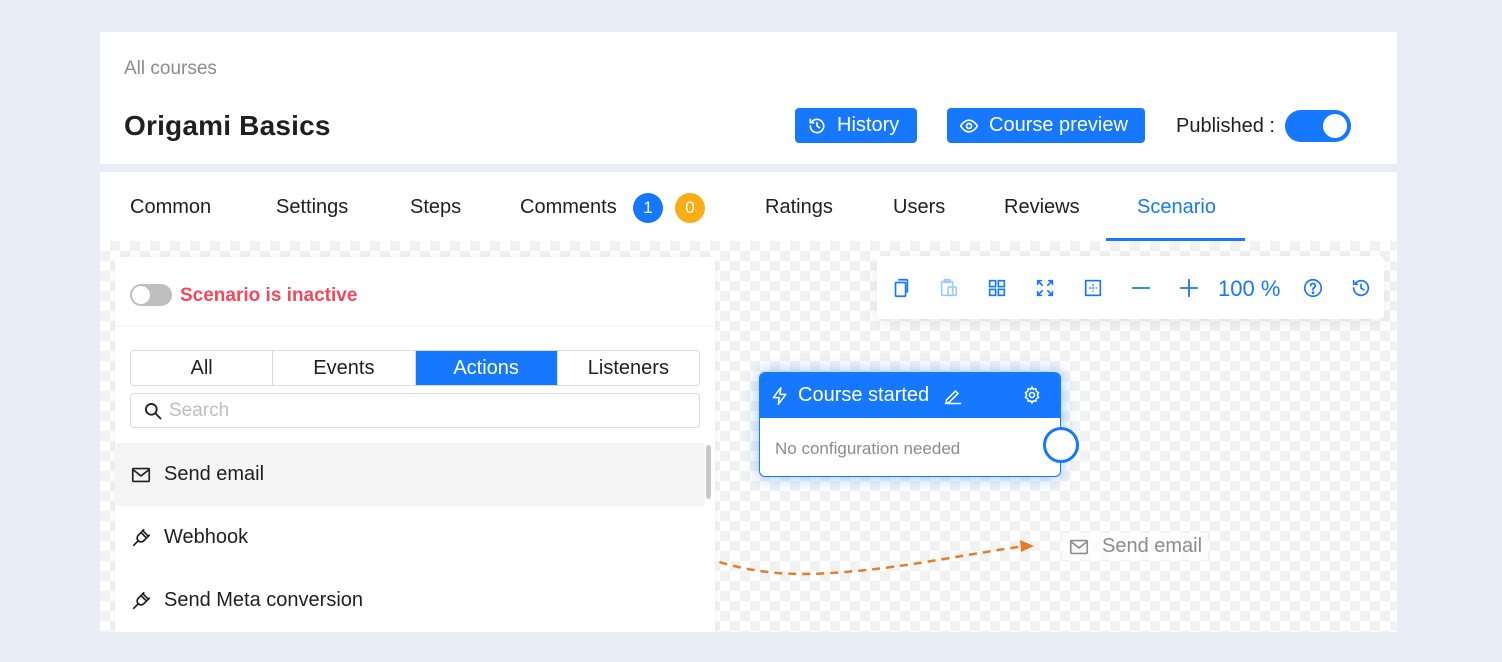 This screenshot has width=1502, height=662. I want to click on tab-scenario: Scenario, so click(1176, 207).